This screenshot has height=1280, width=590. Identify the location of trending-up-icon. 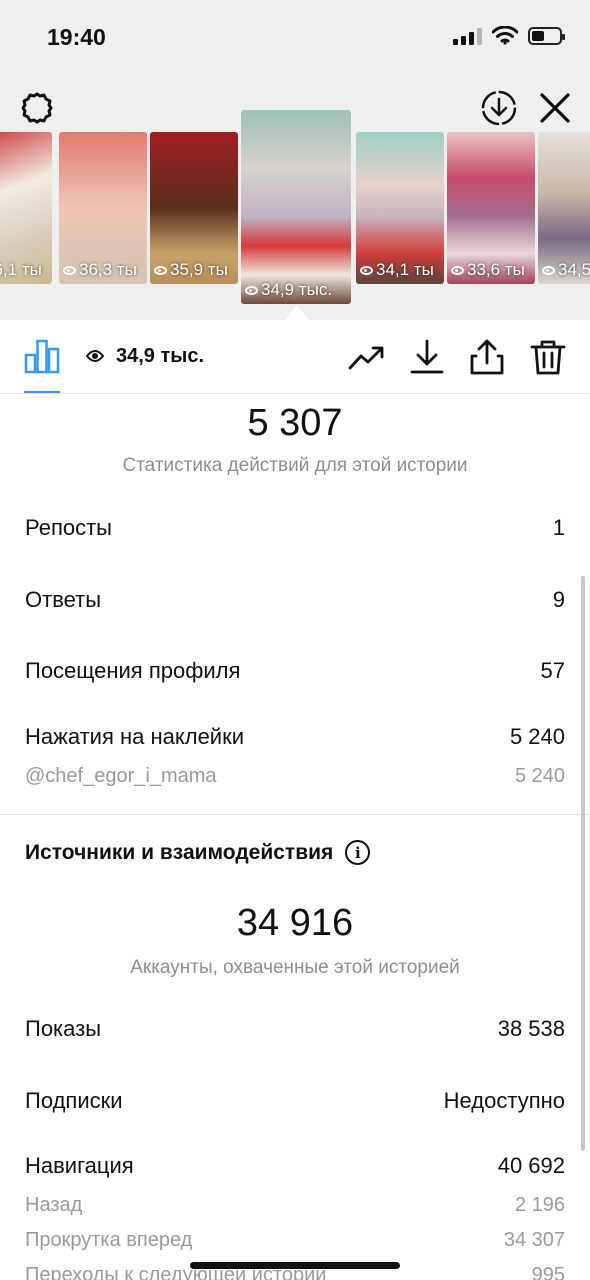
(366, 357).